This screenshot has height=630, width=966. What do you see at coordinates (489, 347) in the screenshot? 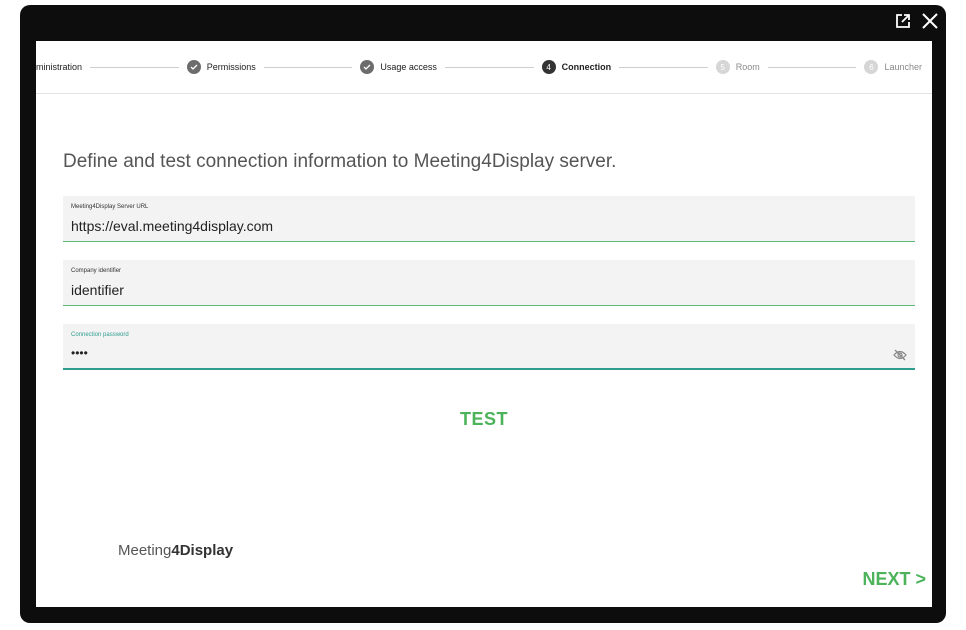
I see `connection-password-field: Connection password ••••` at bounding box center [489, 347].